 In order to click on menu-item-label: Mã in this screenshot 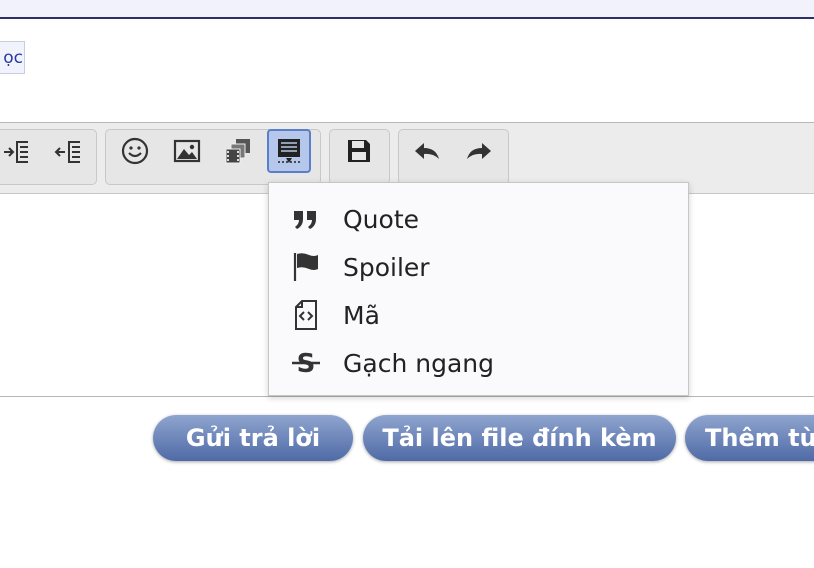, I will do `click(361, 315)`.